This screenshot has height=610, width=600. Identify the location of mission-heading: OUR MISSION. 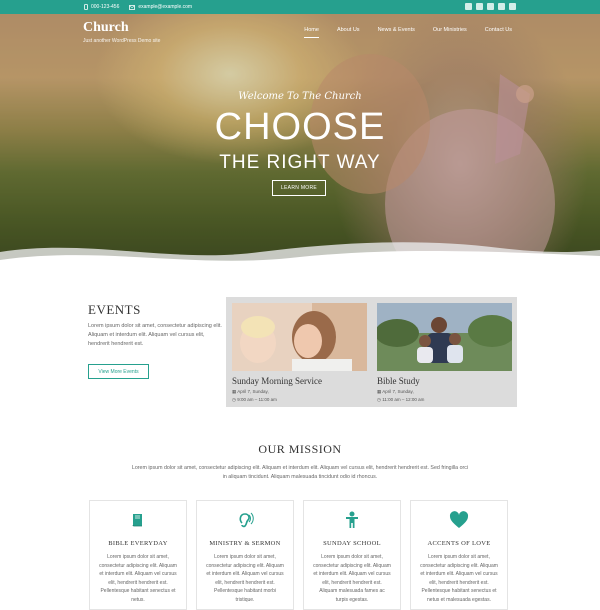
(300, 449).